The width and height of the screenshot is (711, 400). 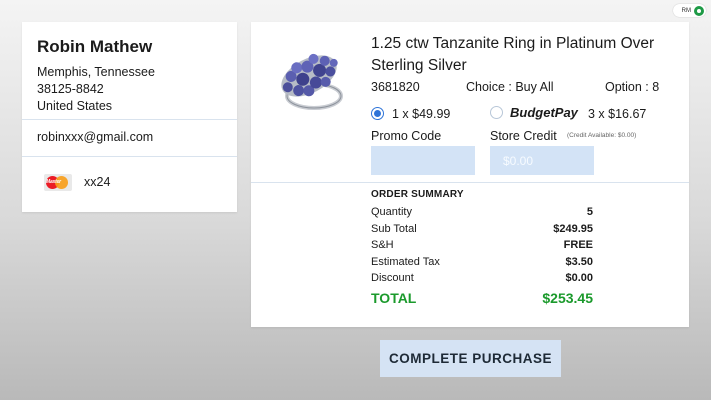 I want to click on store-credit-input, so click(x=542, y=160).